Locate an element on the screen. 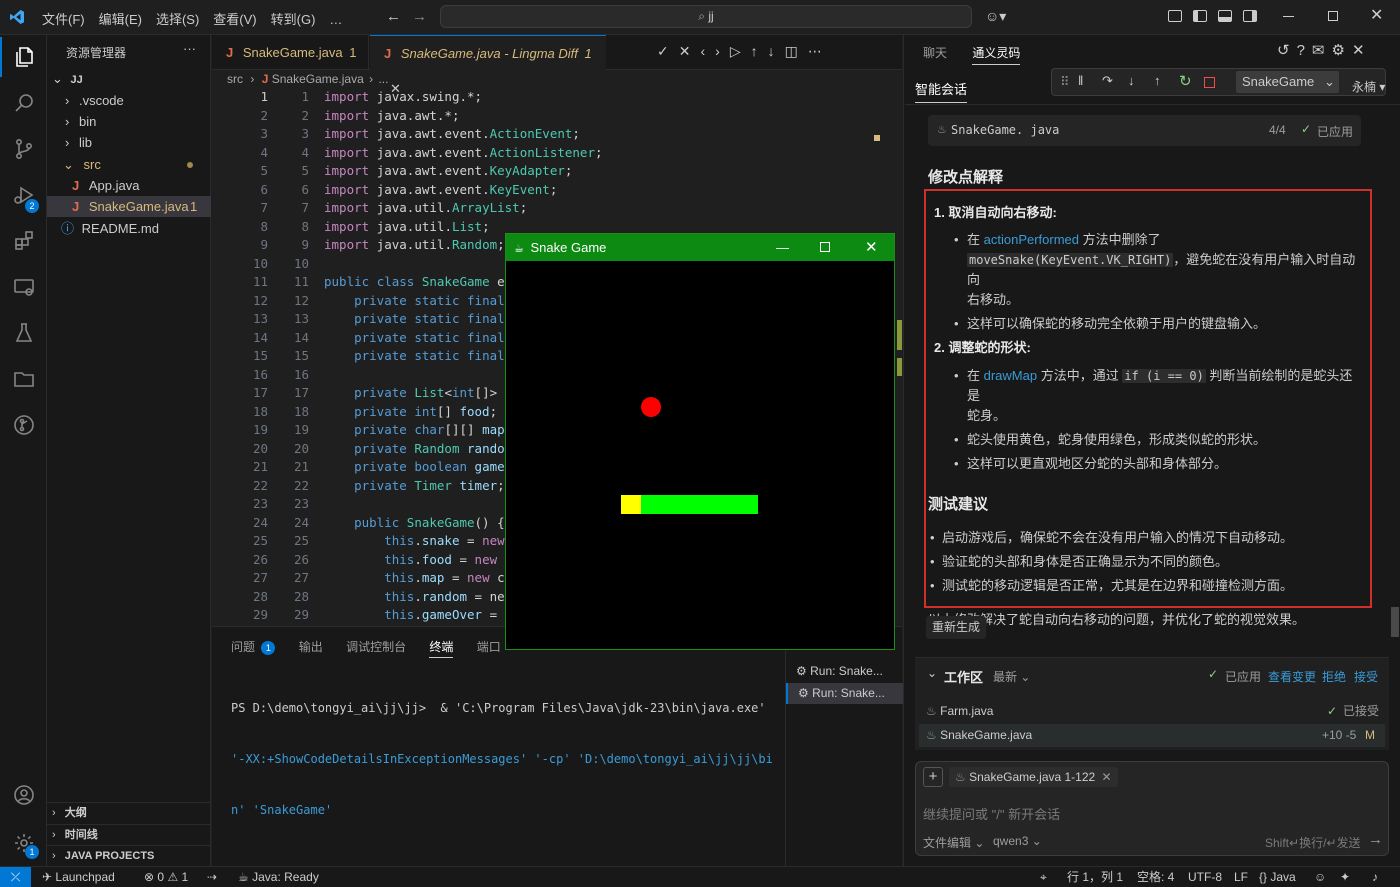  stop-icon is located at coordinates (1209, 82).